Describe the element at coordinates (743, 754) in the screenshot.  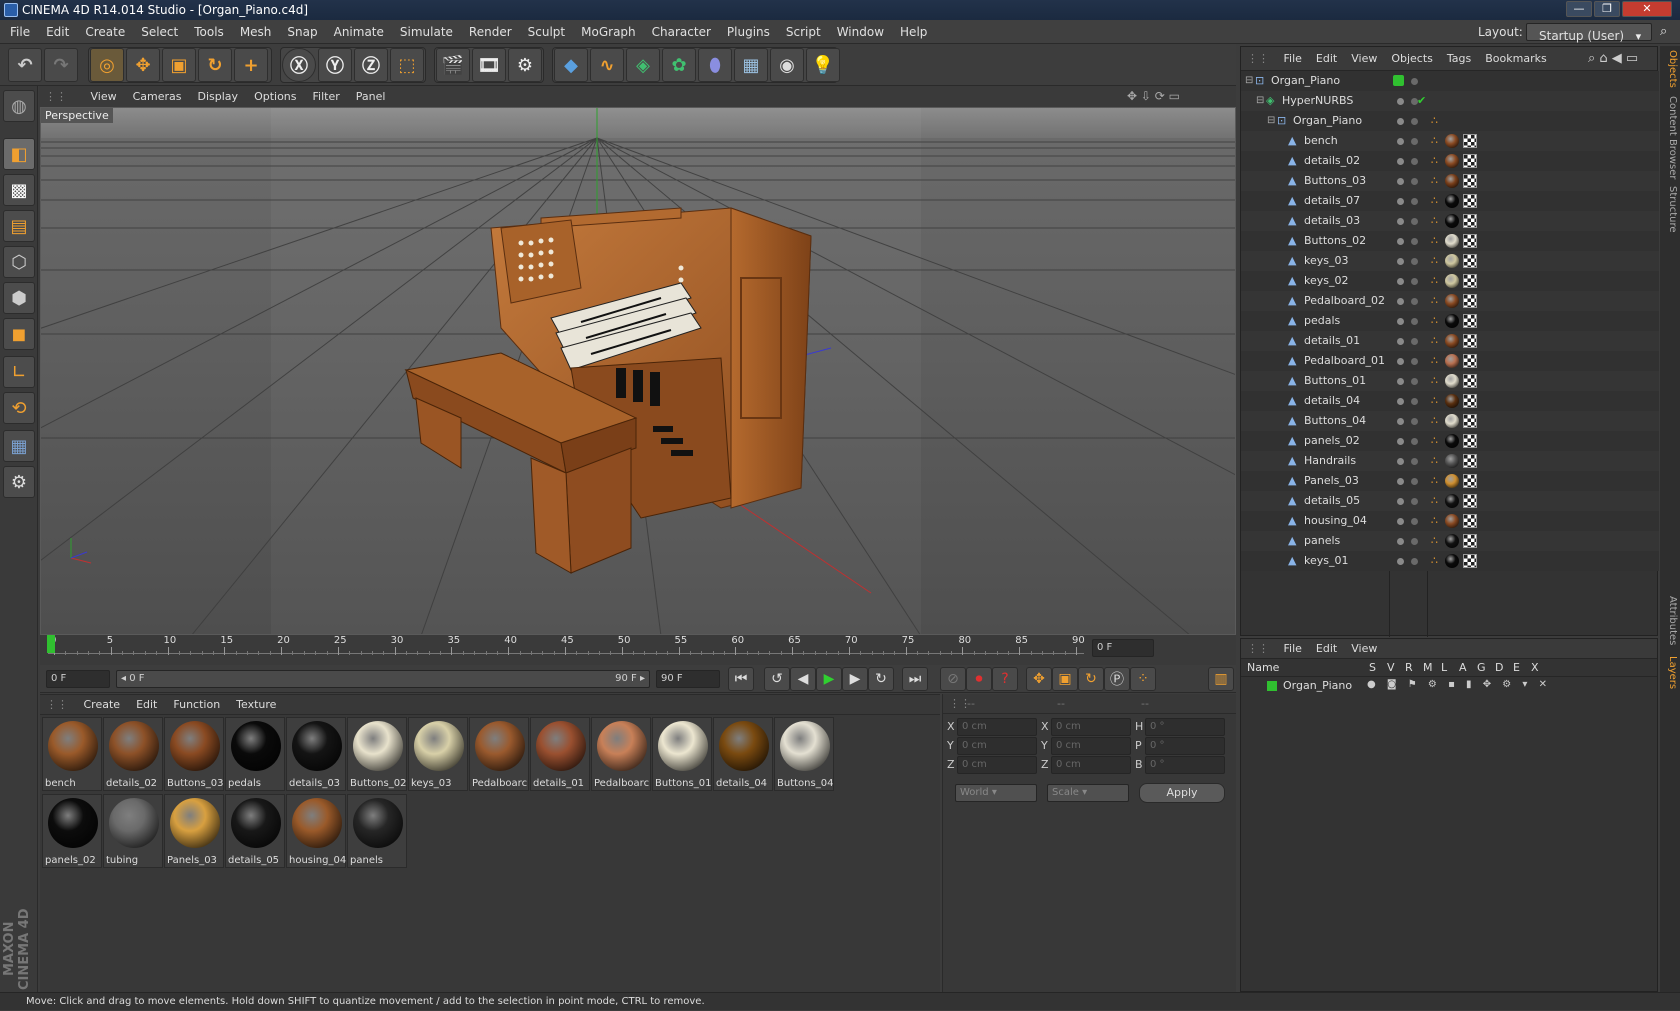
I see `material-swatch: details_04` at that location.